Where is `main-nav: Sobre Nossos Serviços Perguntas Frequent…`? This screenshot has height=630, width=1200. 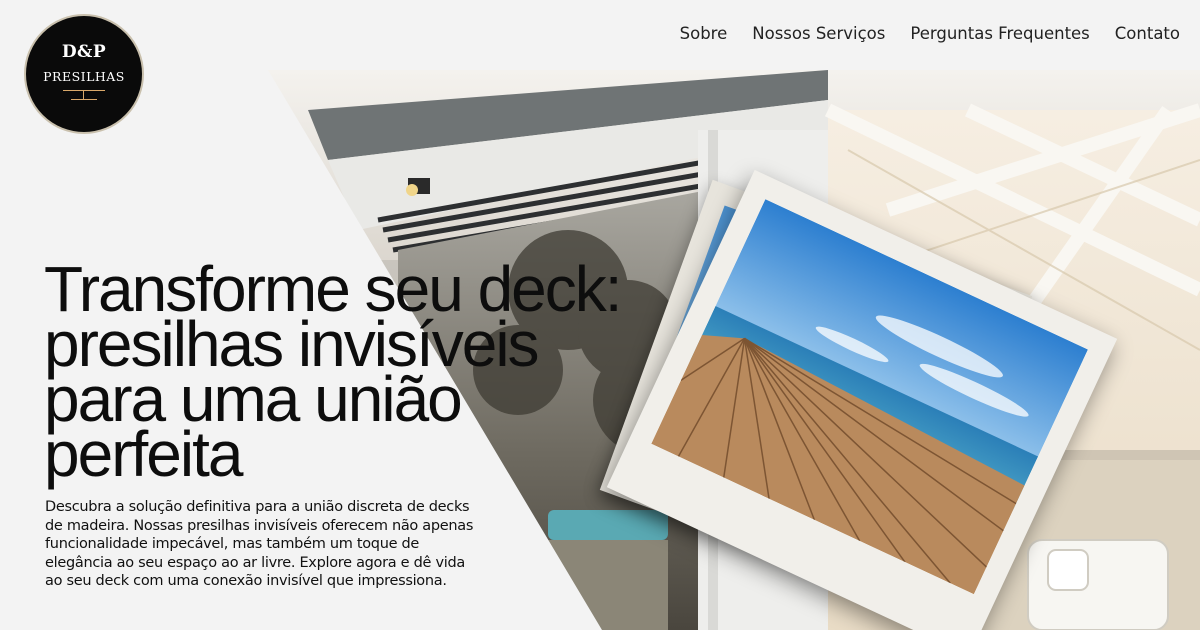 main-nav: Sobre Nossos Serviços Perguntas Frequent… is located at coordinates (930, 33).